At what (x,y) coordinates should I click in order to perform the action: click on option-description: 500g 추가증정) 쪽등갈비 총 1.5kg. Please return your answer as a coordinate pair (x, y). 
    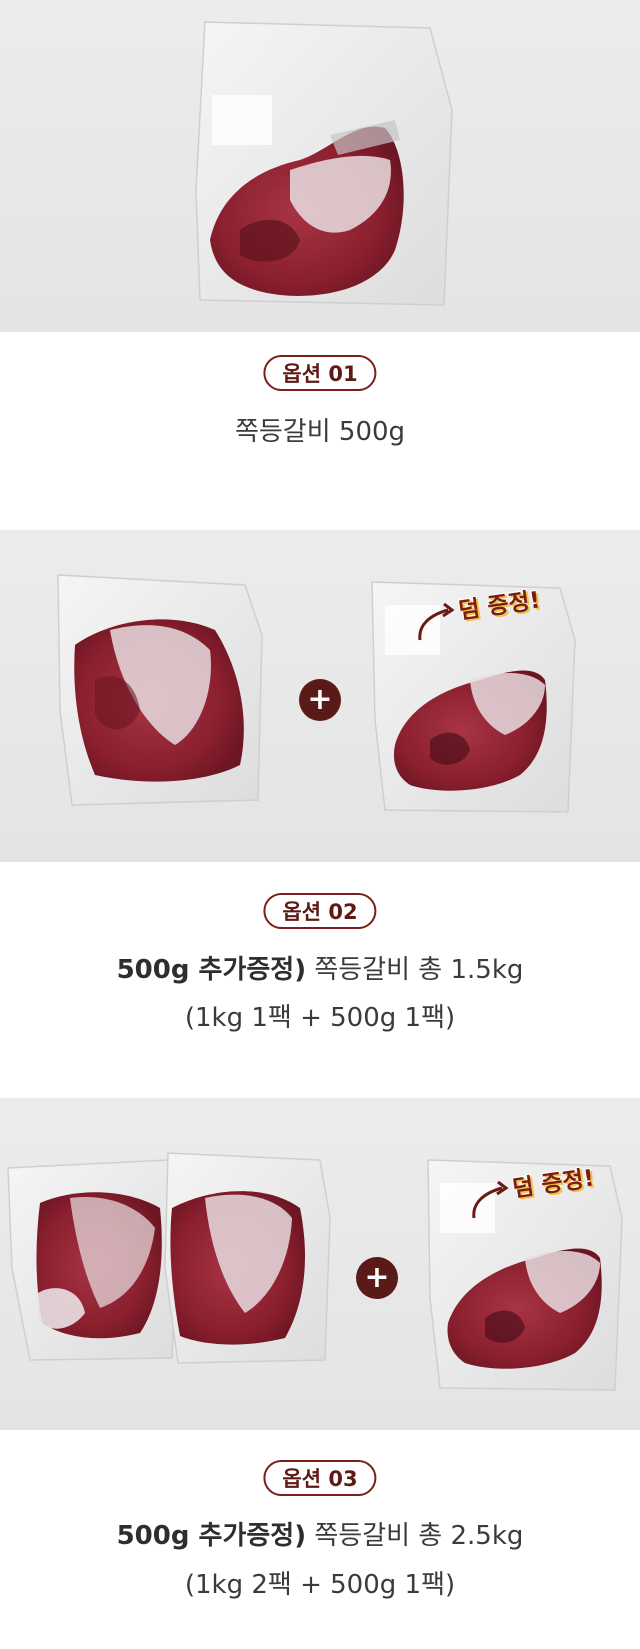
    Looking at the image, I should click on (320, 970).